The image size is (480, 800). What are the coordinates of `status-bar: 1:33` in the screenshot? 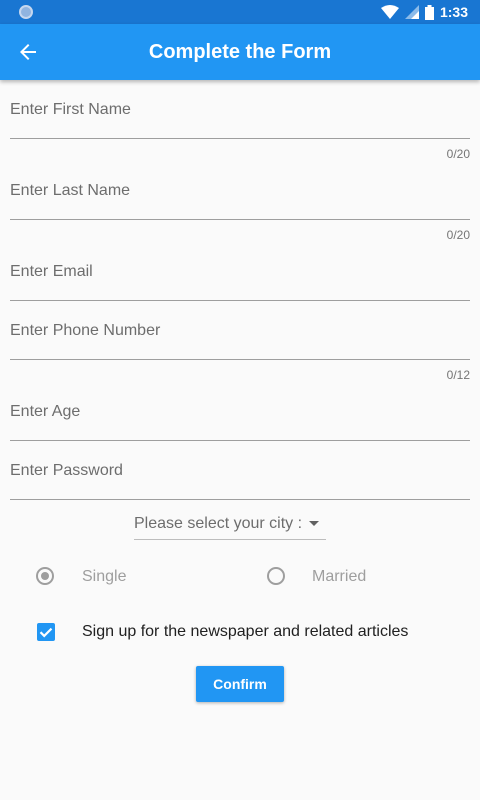 It's located at (240, 12).